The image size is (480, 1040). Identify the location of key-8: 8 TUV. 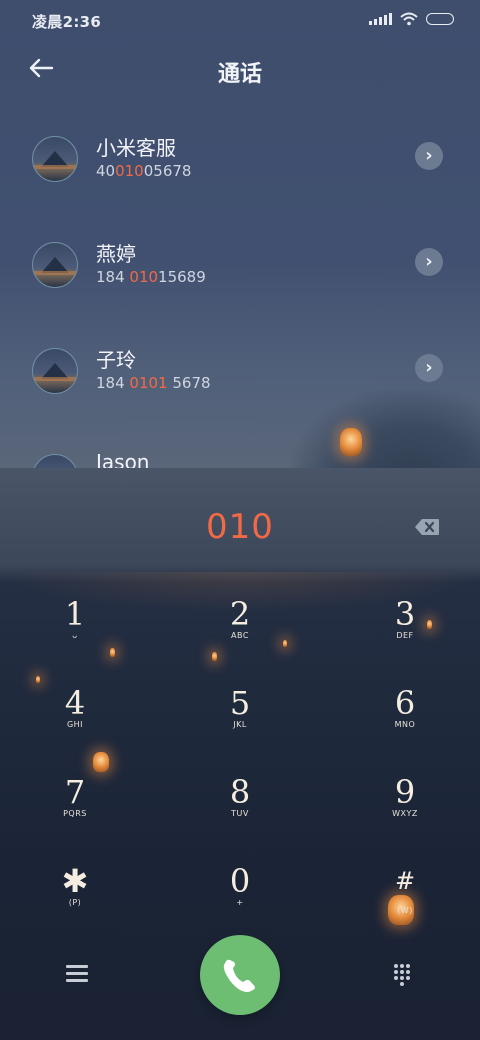
(240, 808).